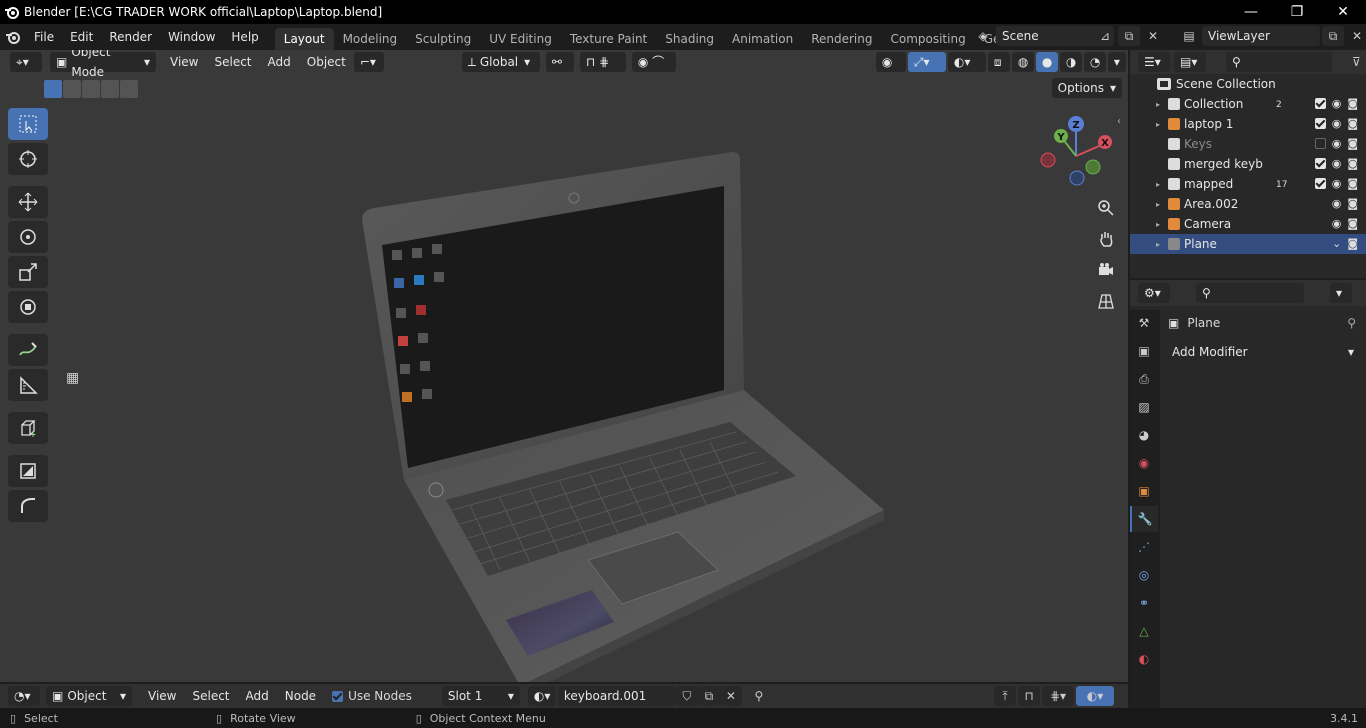 The height and width of the screenshot is (728, 1366). What do you see at coordinates (28, 159) in the screenshot?
I see `cursor-tool-icon` at bounding box center [28, 159].